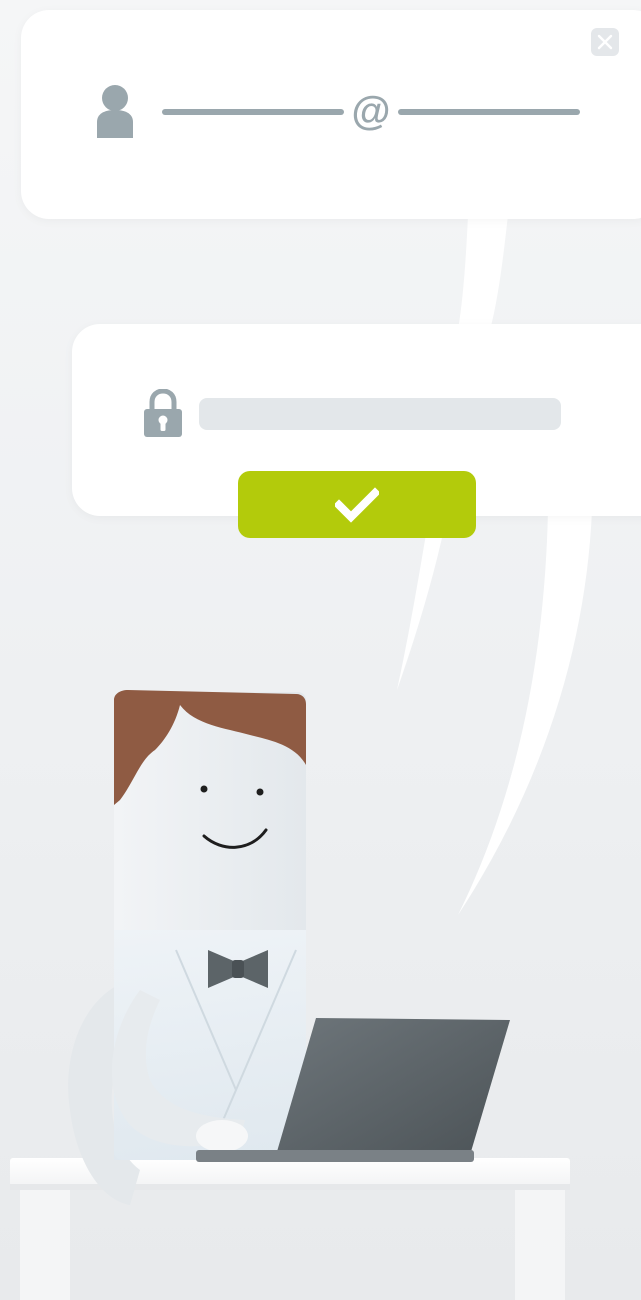 This screenshot has width=641, height=1300. Describe the element at coordinates (371, 111) in the screenshot. I see `at-symbol: @` at that location.